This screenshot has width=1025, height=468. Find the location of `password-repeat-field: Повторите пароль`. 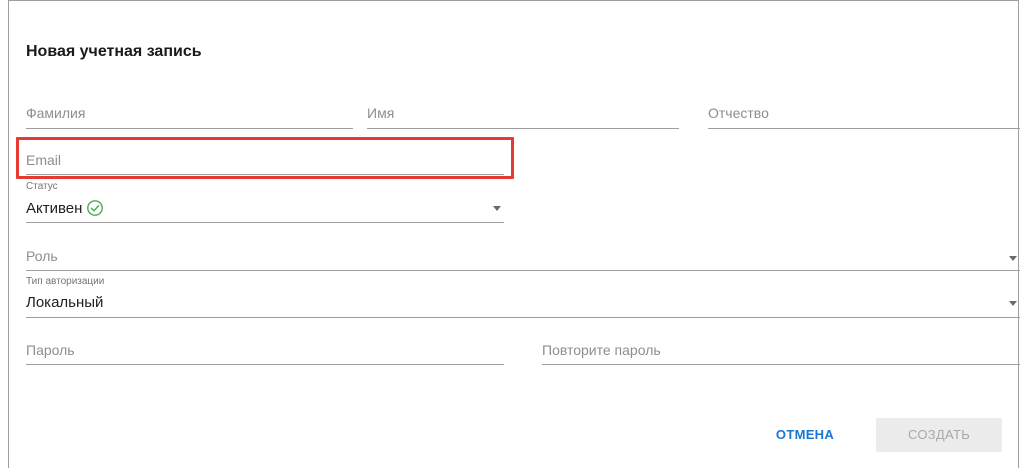

password-repeat-field: Повторите пароль is located at coordinates (781, 351).